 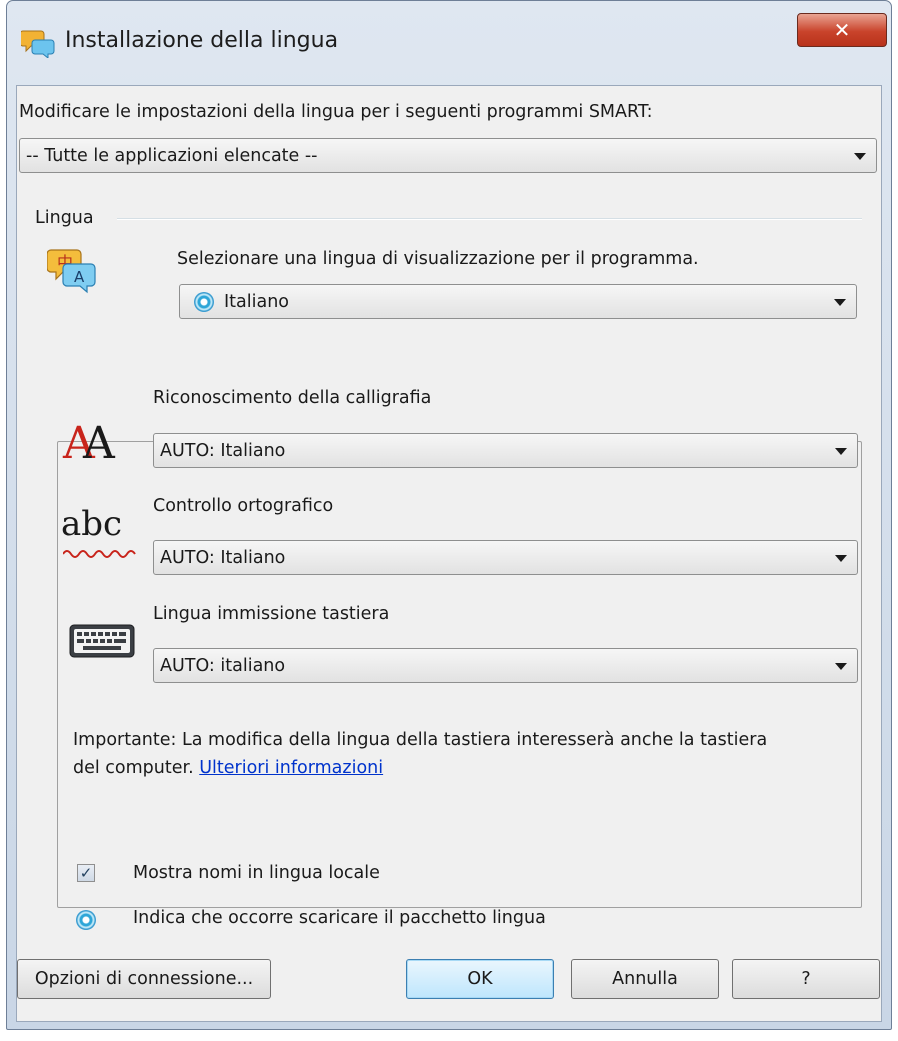 I want to click on handwriting-icon: A A, so click(x=89, y=442).